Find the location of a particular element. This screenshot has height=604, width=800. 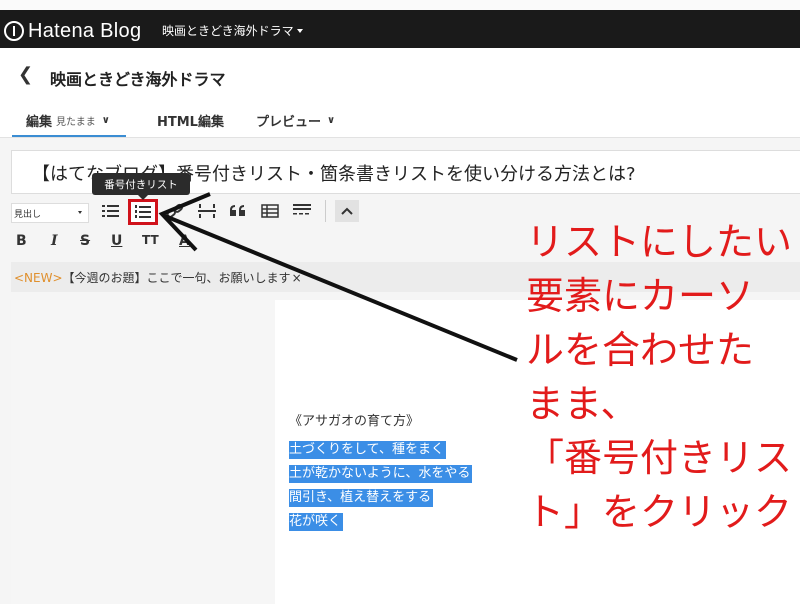

list-item: 間引き、植え替えをする is located at coordinates (380, 498).